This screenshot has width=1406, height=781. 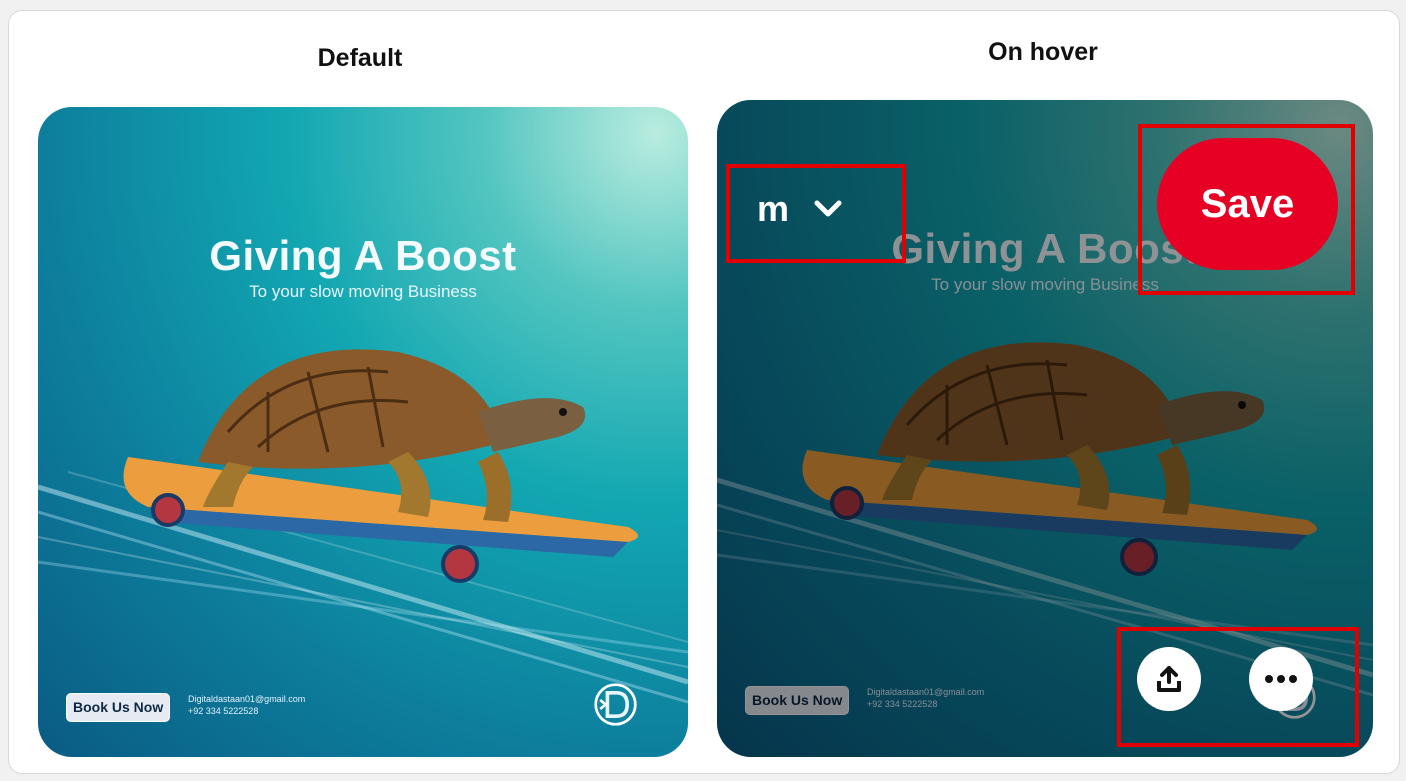 I want to click on highlight-board-selector, so click(x=816, y=213).